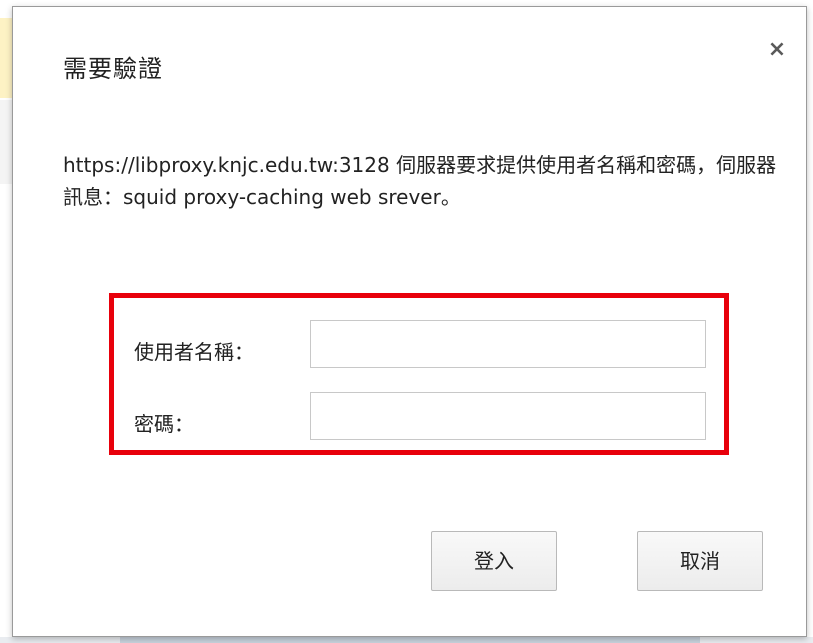 The height and width of the screenshot is (643, 813). I want to click on cancel-button: 取消, so click(700, 561).